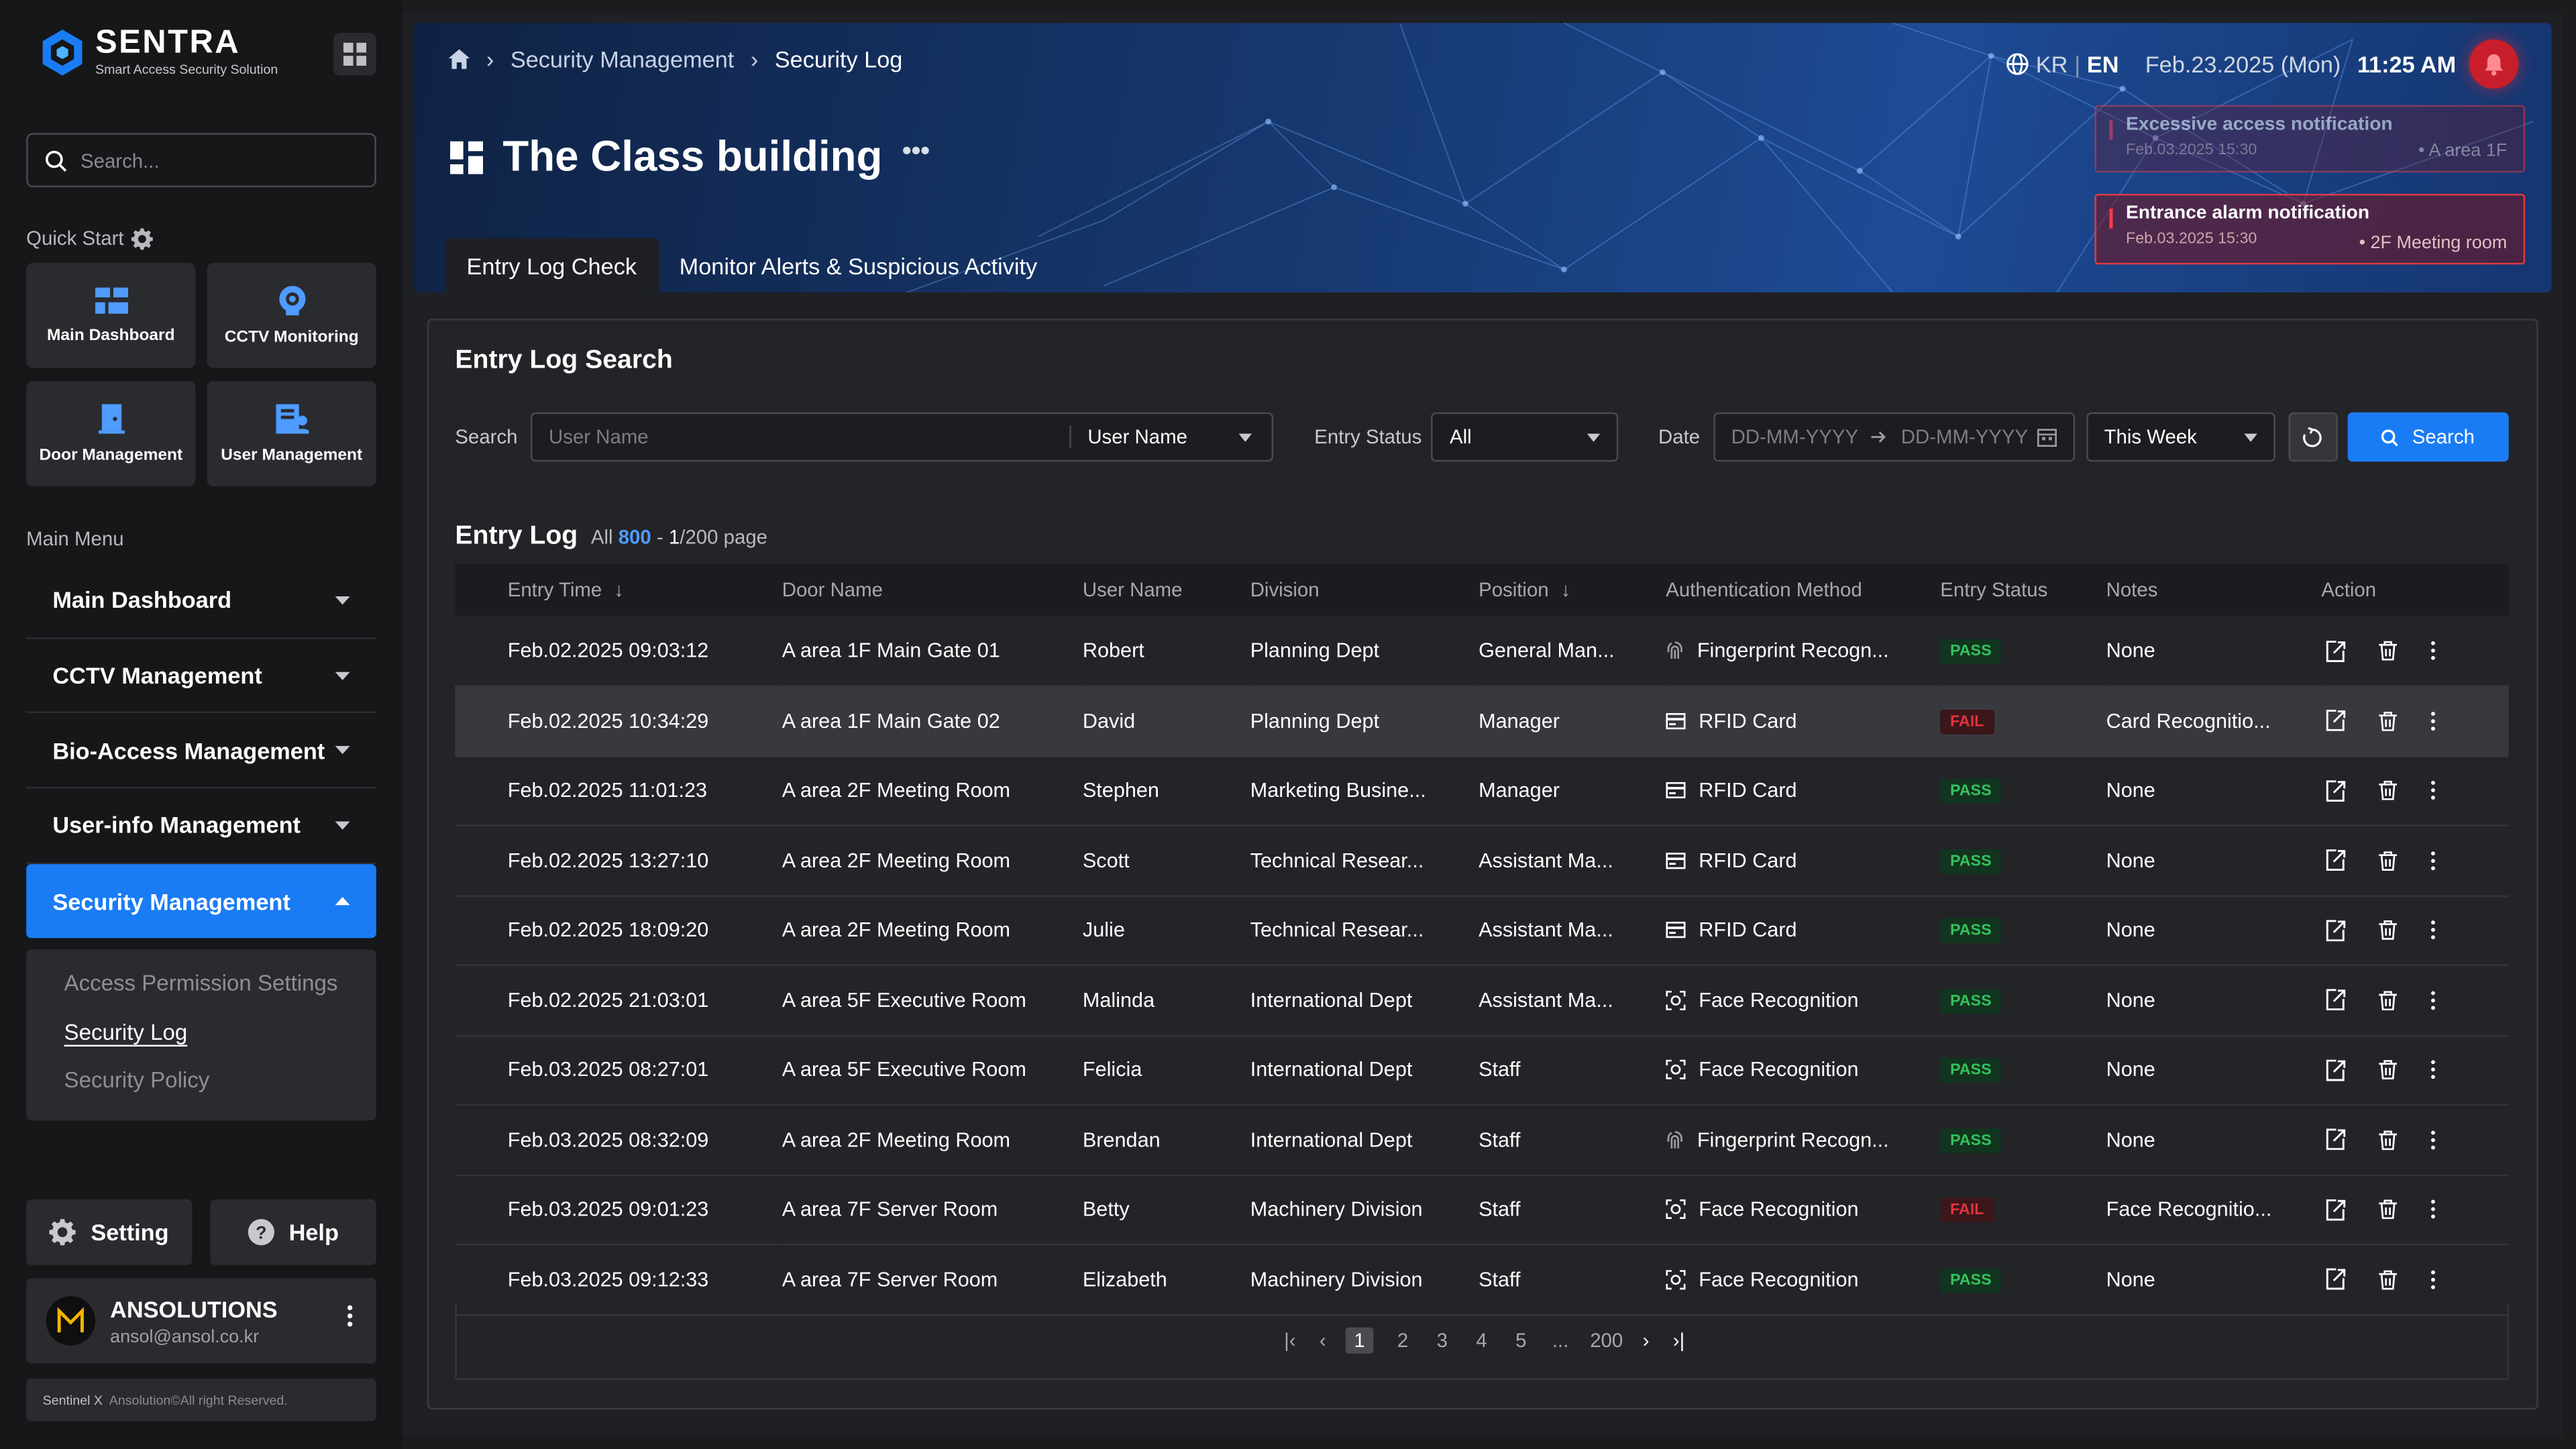  I want to click on last-page-icon: ›|, so click(1678, 1340).